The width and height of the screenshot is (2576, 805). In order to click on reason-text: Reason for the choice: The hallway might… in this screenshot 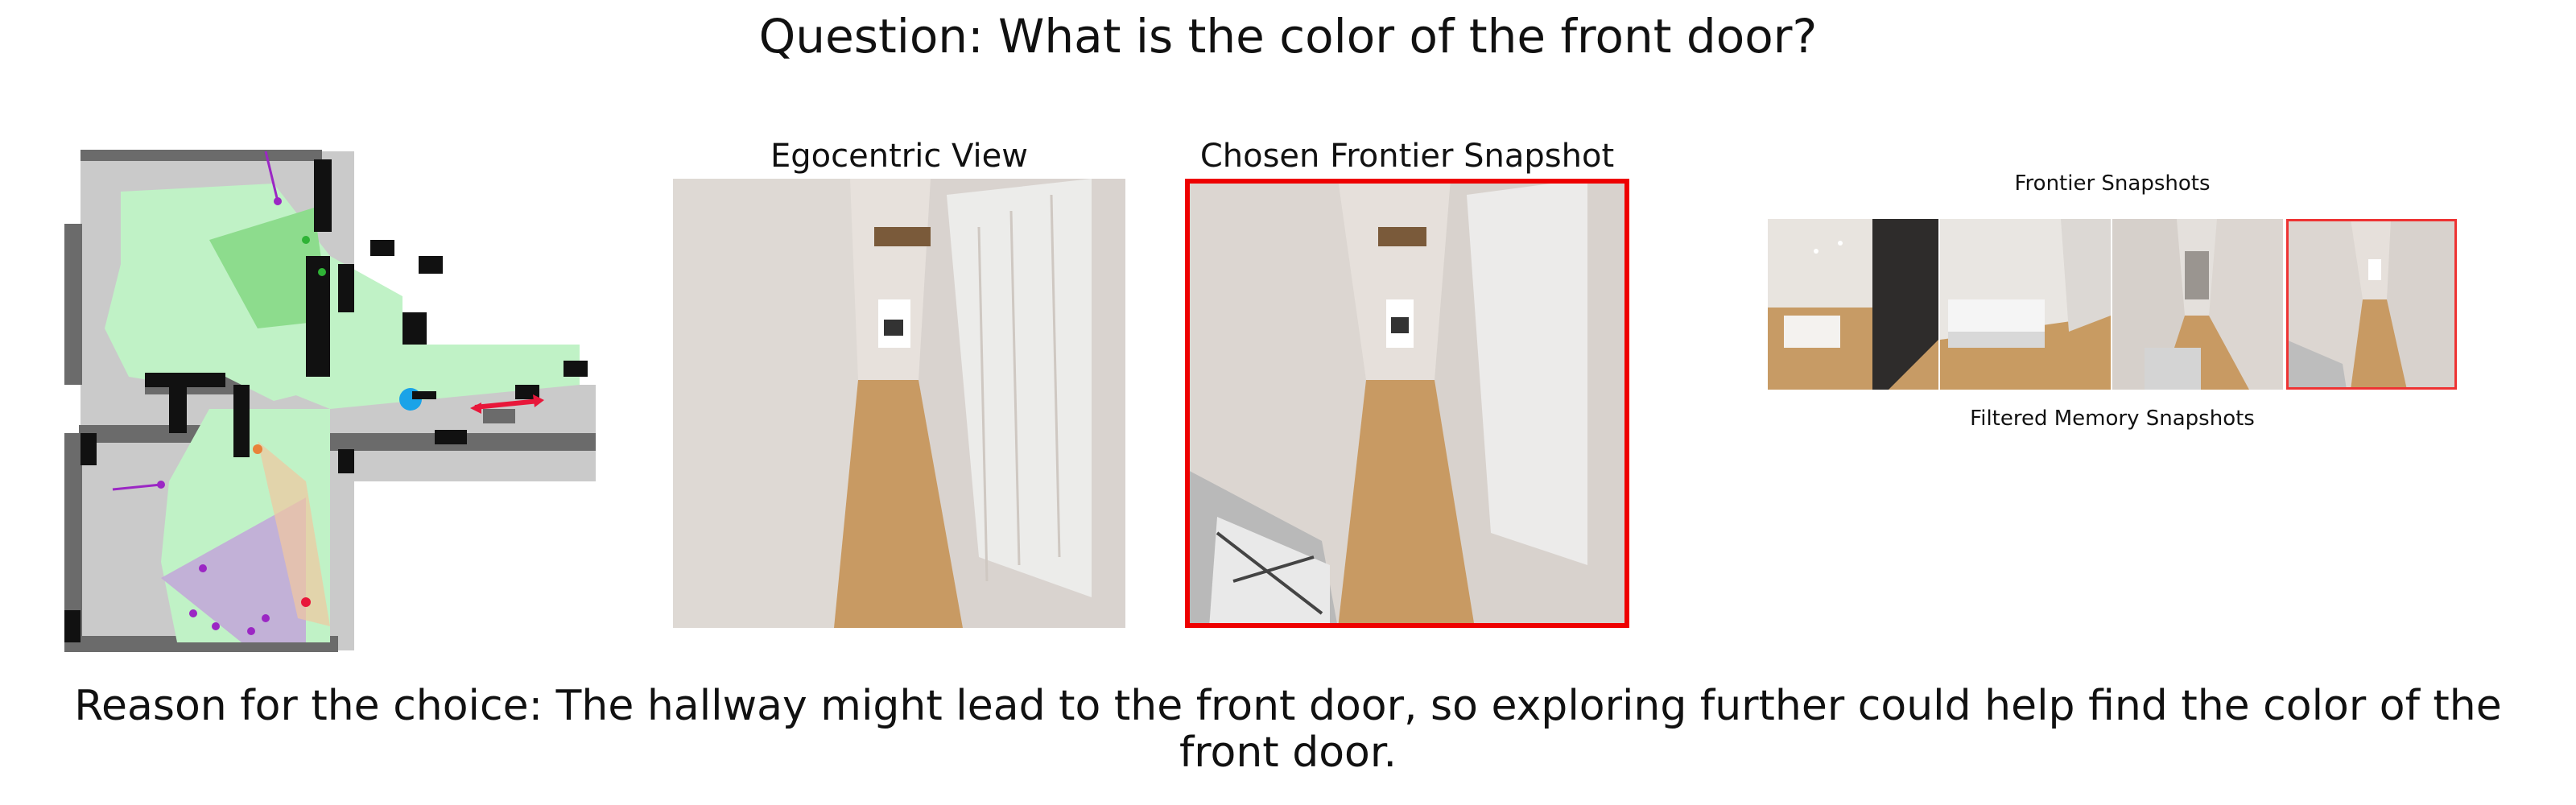, I will do `click(1288, 729)`.